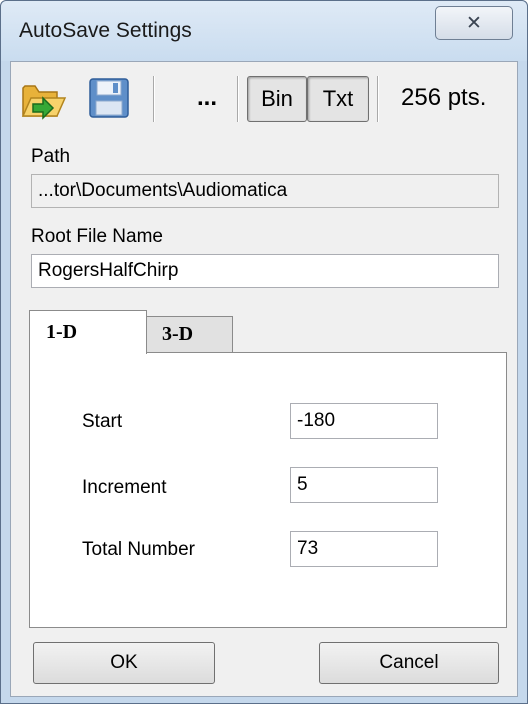  I want to click on tab-1d: 1-D, so click(88, 332).